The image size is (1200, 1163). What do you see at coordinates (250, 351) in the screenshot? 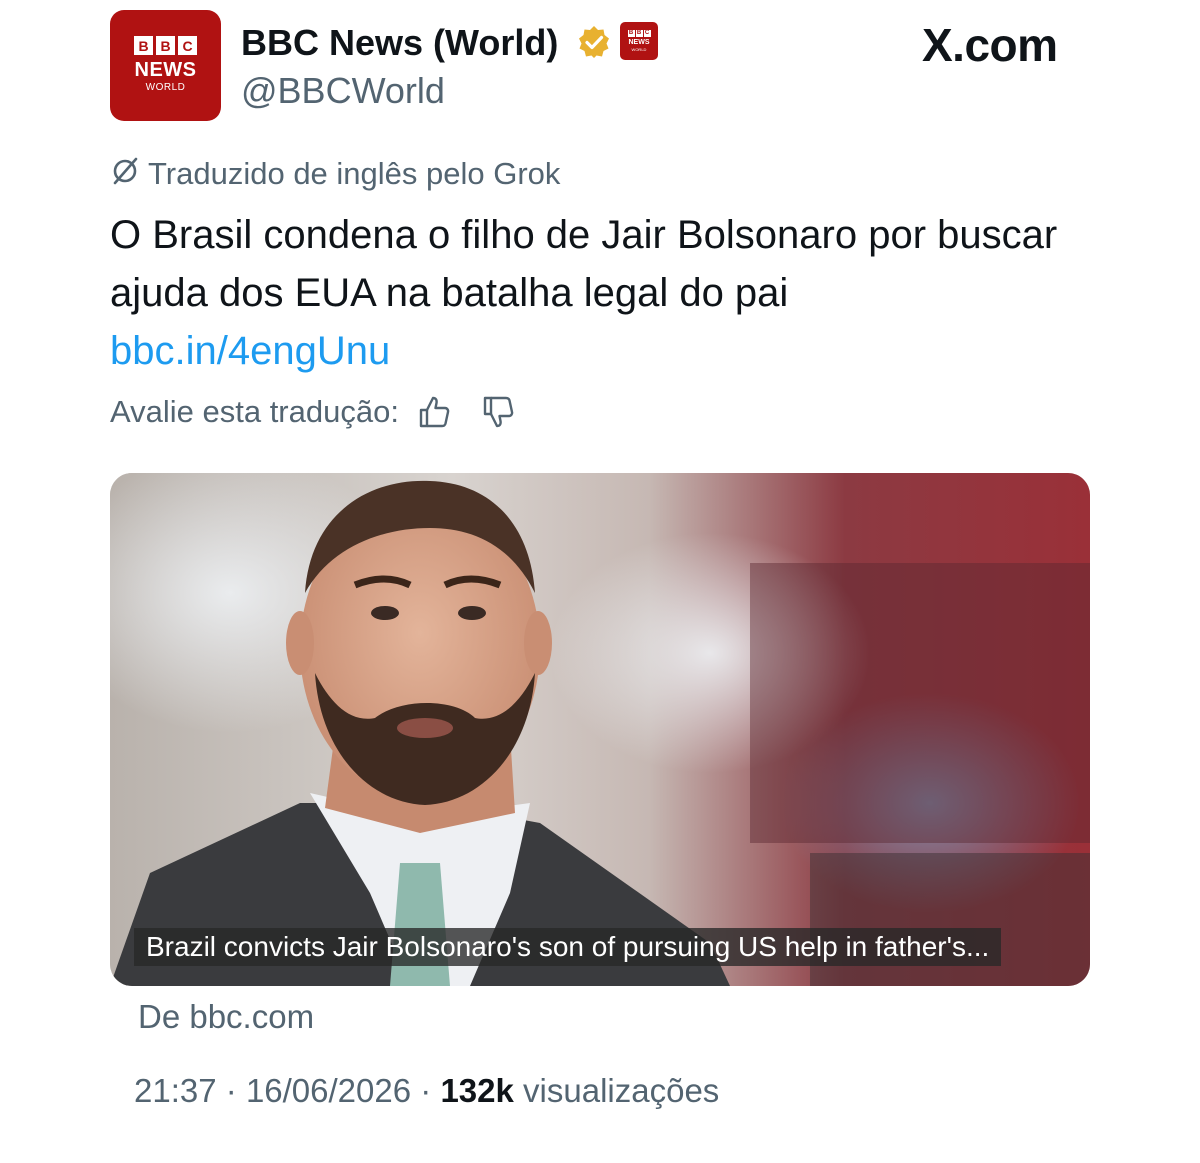
I see `post-link: bbc.in/4engUnu` at bounding box center [250, 351].